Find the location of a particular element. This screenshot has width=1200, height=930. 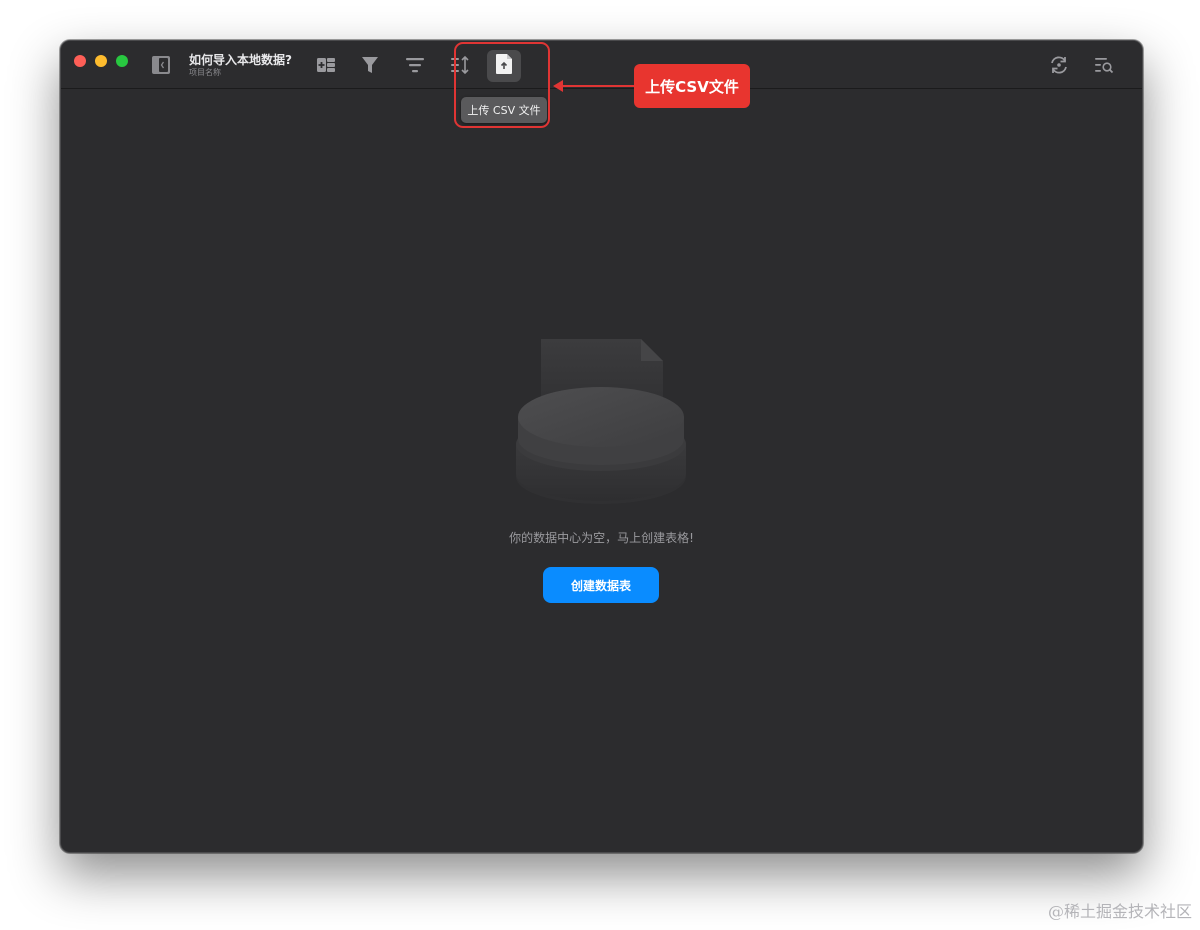

close-window-button is located at coordinates (80, 61).